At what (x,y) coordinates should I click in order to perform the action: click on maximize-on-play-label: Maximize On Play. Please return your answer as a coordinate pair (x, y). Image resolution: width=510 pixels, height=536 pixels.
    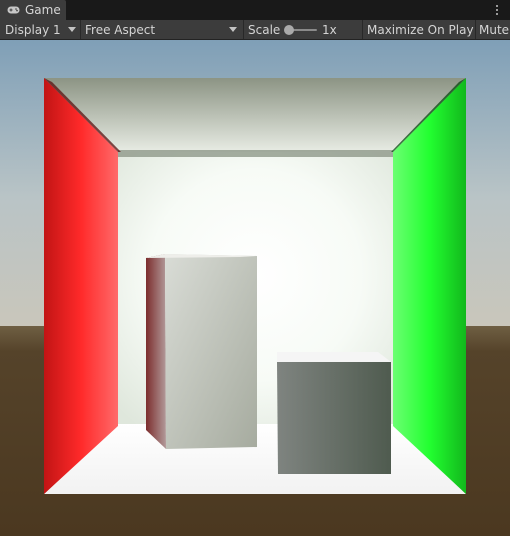
    Looking at the image, I should click on (420, 29).